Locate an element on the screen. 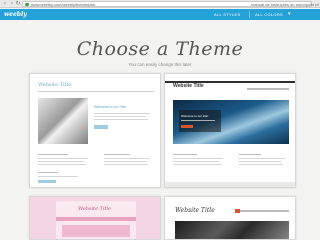  all-colors-link: ALL COLORS is located at coordinates (269, 14).